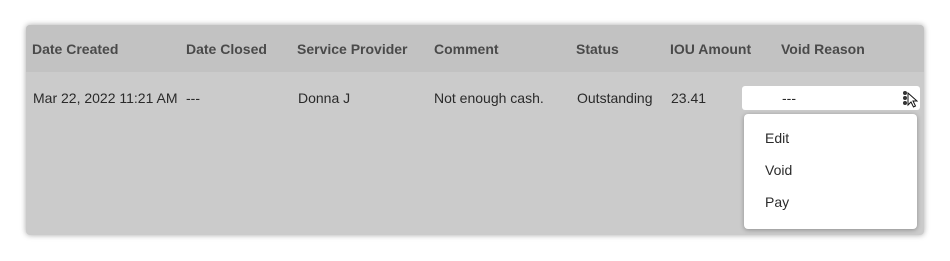 The image size is (950, 261). What do you see at coordinates (75, 49) in the screenshot?
I see `header-date-created: Date Created` at bounding box center [75, 49].